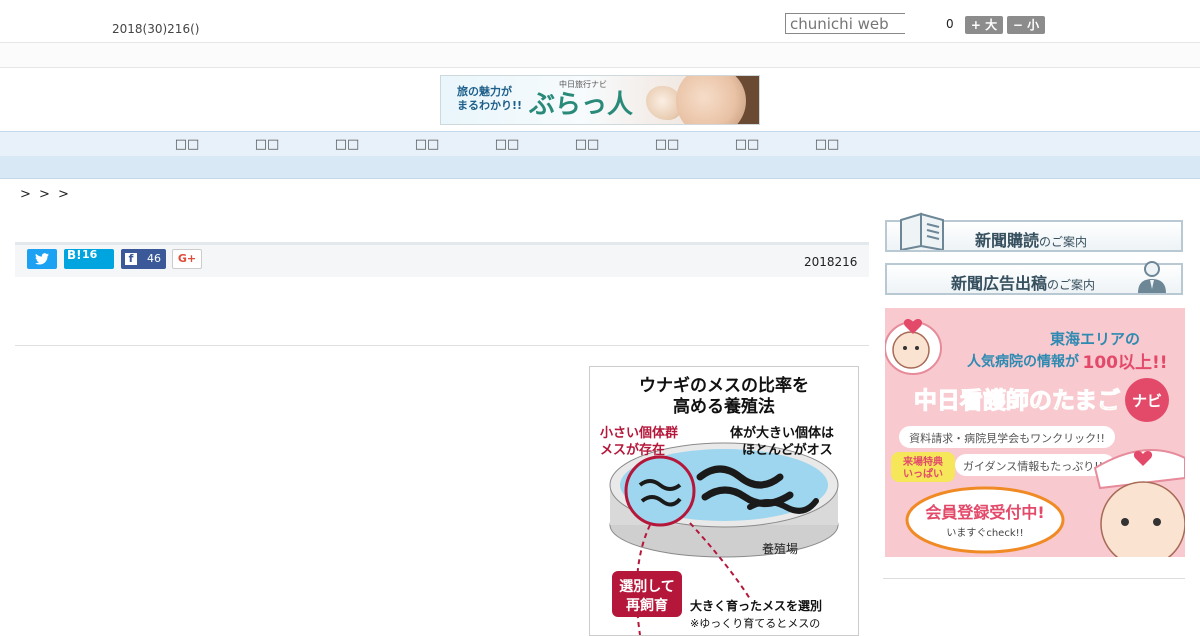 The height and width of the screenshot is (636, 1200). I want to click on model-face-image, so click(711, 100).